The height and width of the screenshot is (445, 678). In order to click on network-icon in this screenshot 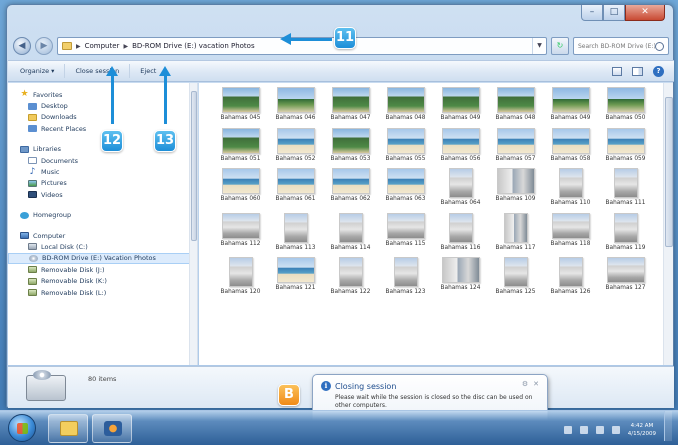, I will do `click(583, 430)`.